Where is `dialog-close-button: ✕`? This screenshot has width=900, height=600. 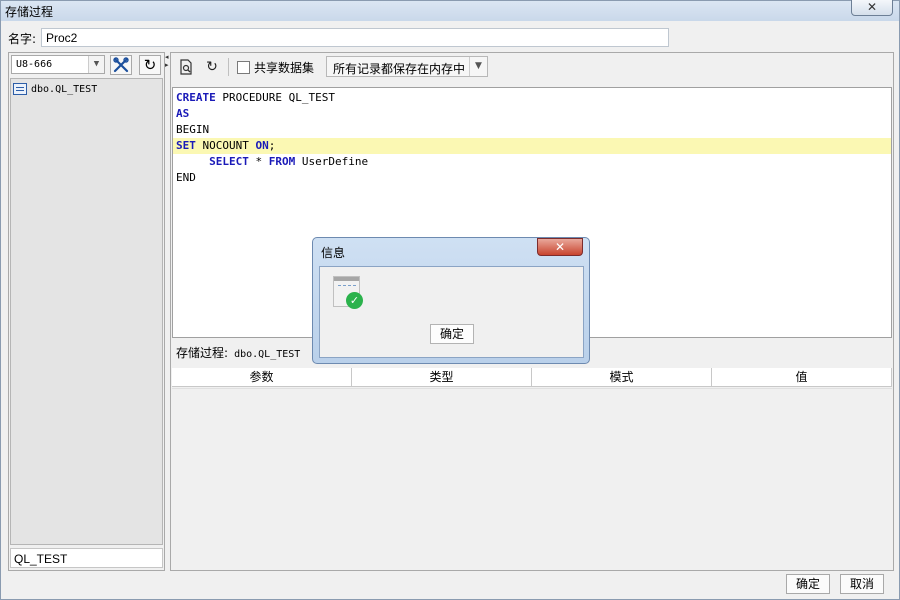 dialog-close-button: ✕ is located at coordinates (560, 247).